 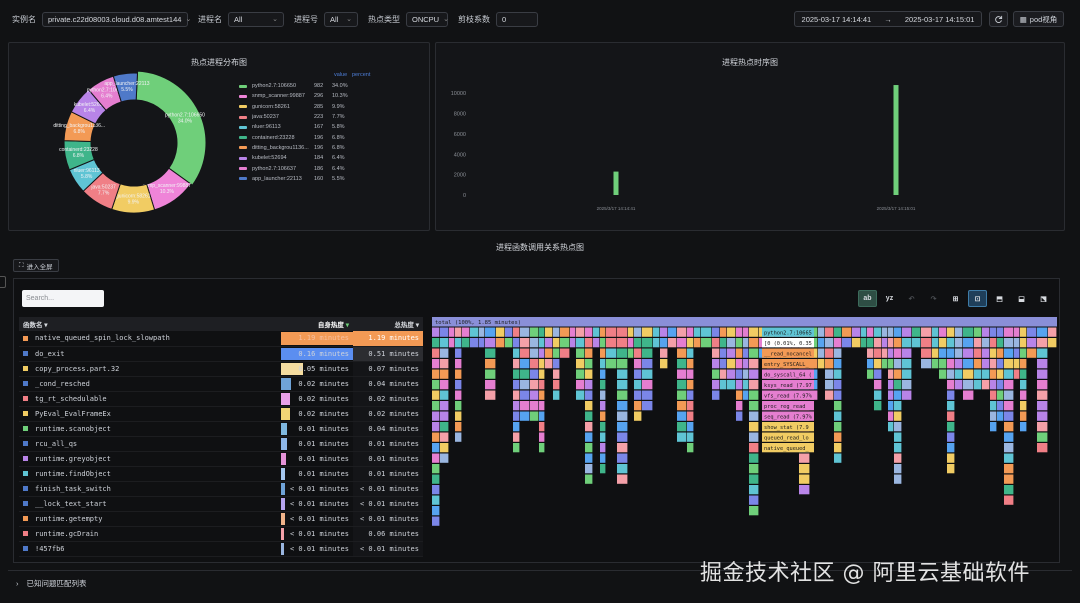 What do you see at coordinates (999, 298) in the screenshot?
I see `flame-view-button: ⬒` at bounding box center [999, 298].